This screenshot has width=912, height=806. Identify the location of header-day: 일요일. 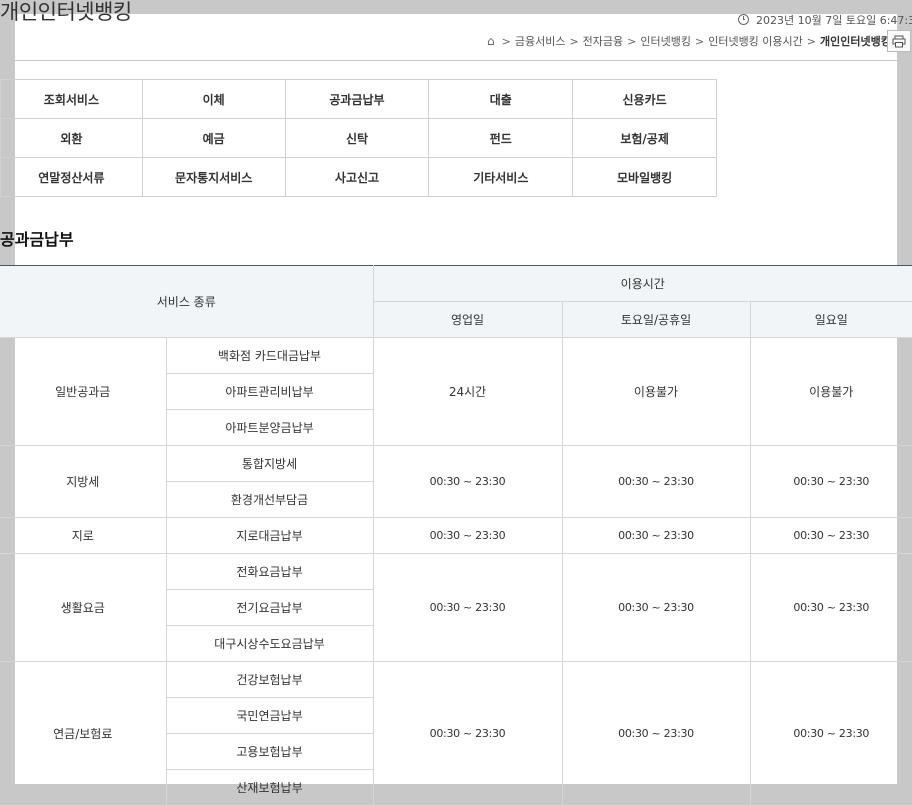
(830, 319).